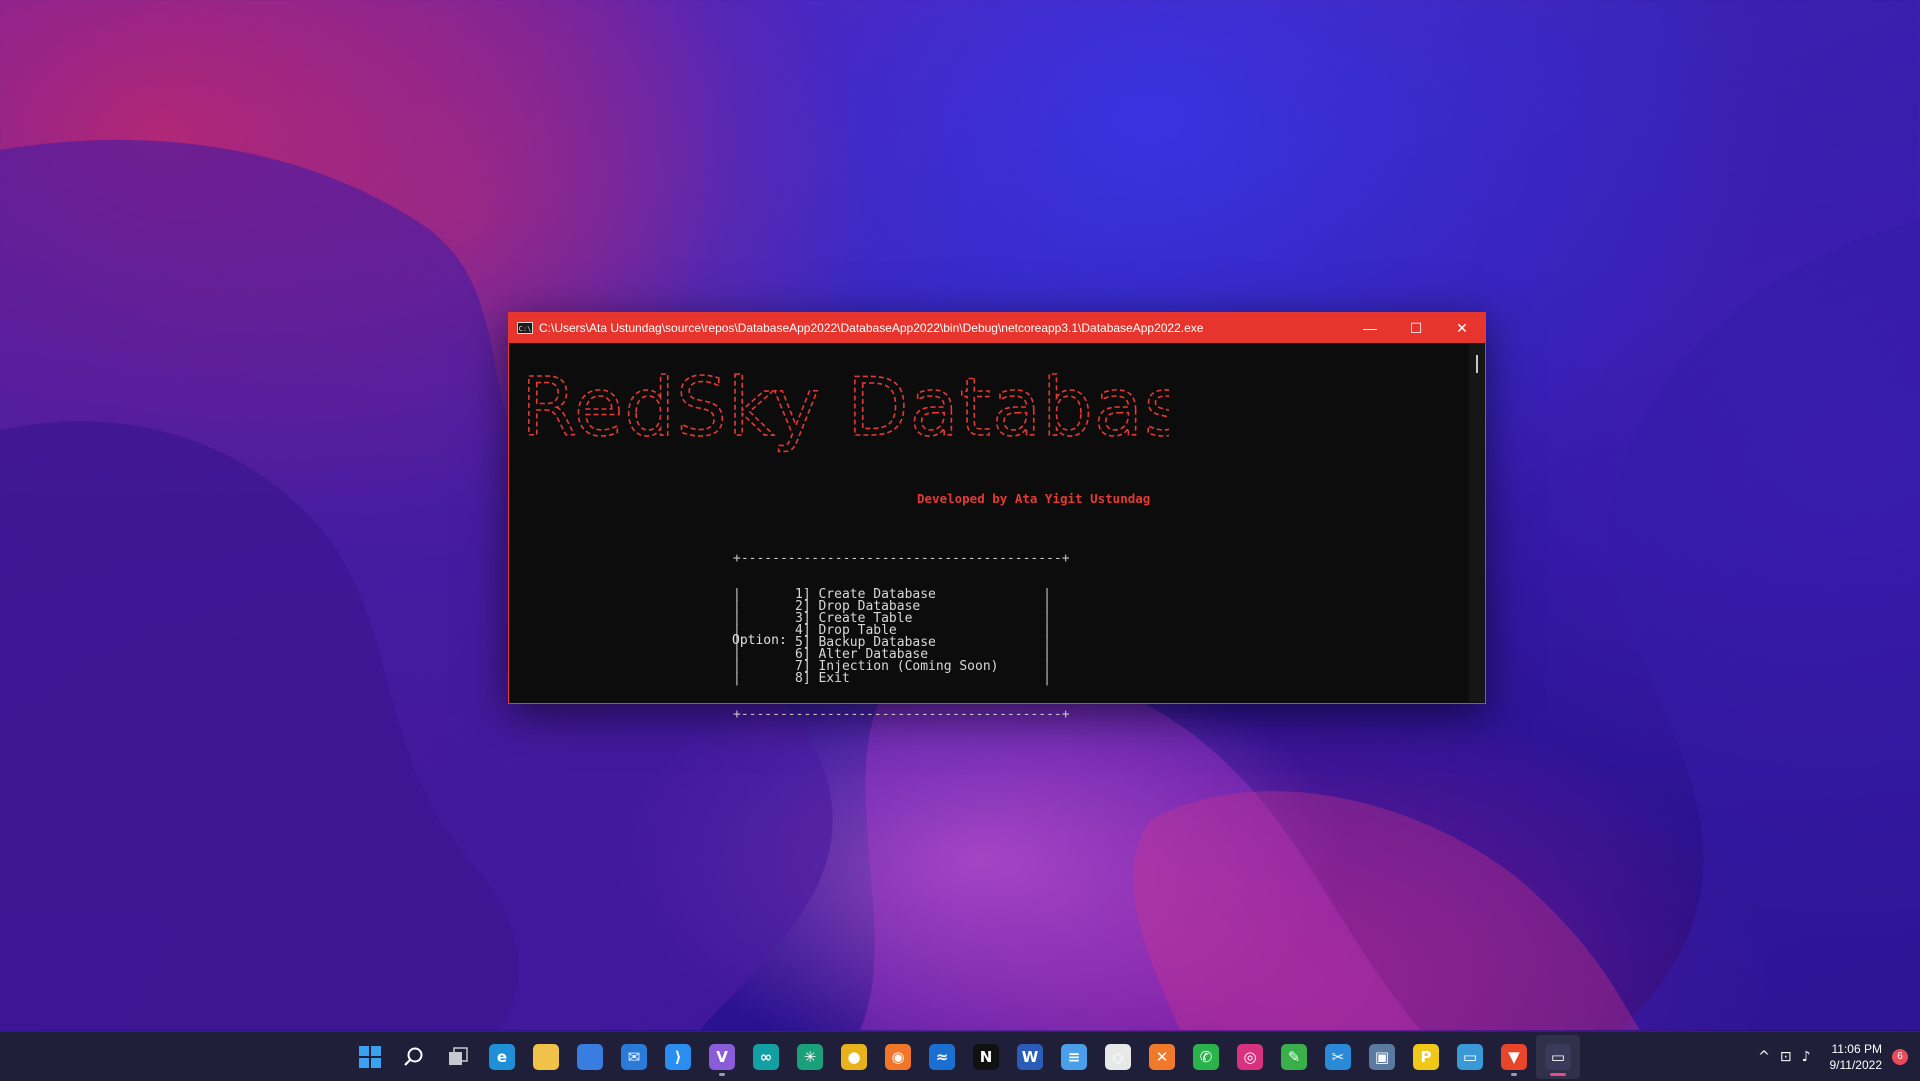  I want to click on search-icon, so click(414, 1057).